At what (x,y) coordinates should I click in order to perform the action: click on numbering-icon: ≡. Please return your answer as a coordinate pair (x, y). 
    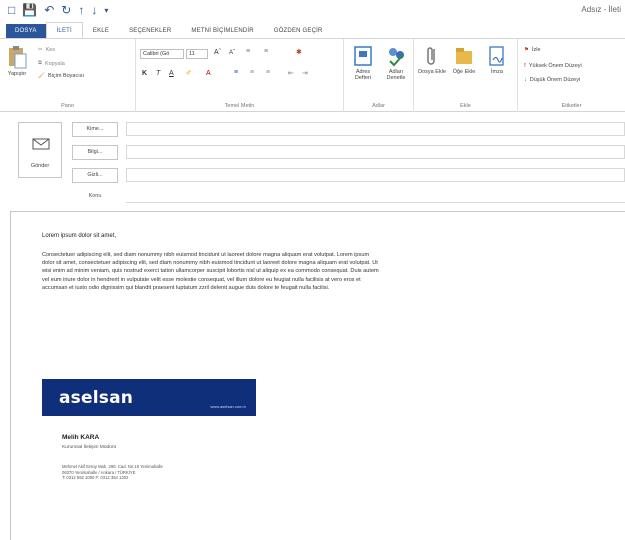
    Looking at the image, I should click on (266, 51).